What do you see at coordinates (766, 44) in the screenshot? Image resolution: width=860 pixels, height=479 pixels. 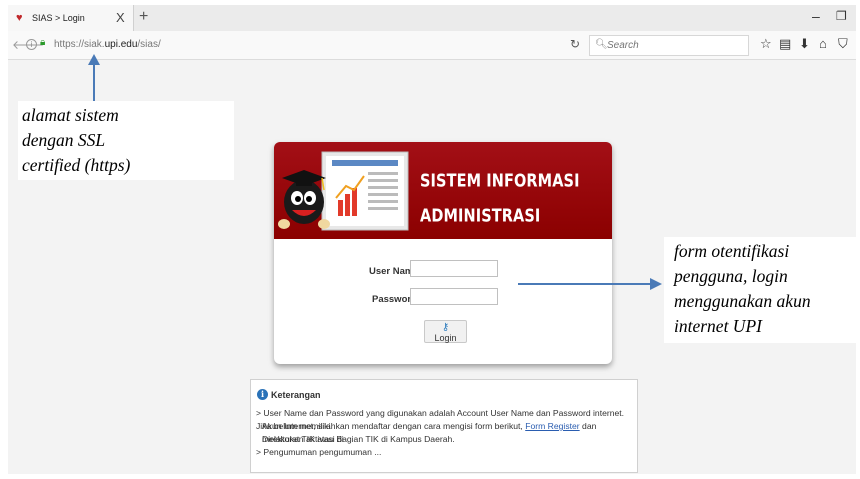 I see `bookmark-star-icon: ☆` at bounding box center [766, 44].